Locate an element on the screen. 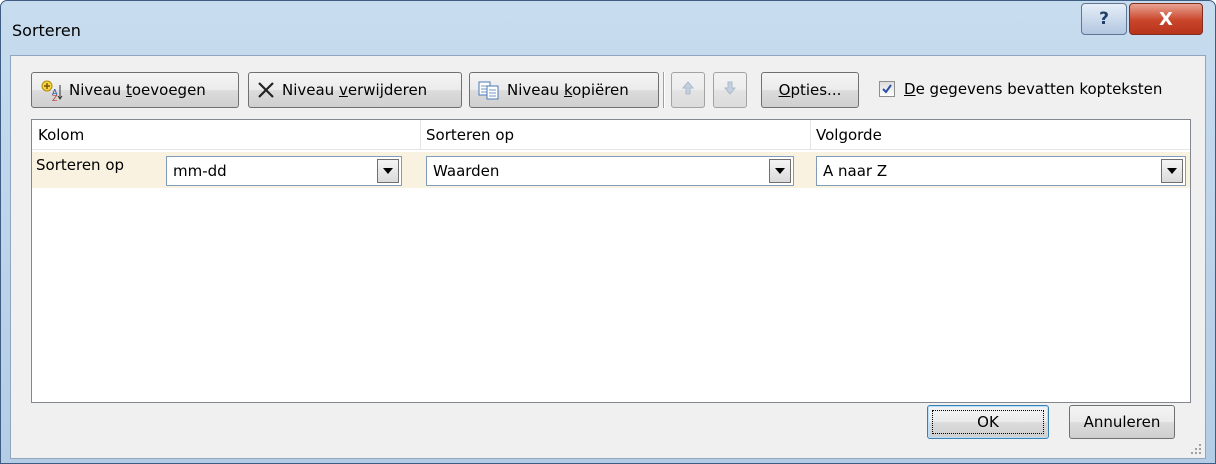 This screenshot has height=464, width=1216. move-up-button is located at coordinates (688, 90).